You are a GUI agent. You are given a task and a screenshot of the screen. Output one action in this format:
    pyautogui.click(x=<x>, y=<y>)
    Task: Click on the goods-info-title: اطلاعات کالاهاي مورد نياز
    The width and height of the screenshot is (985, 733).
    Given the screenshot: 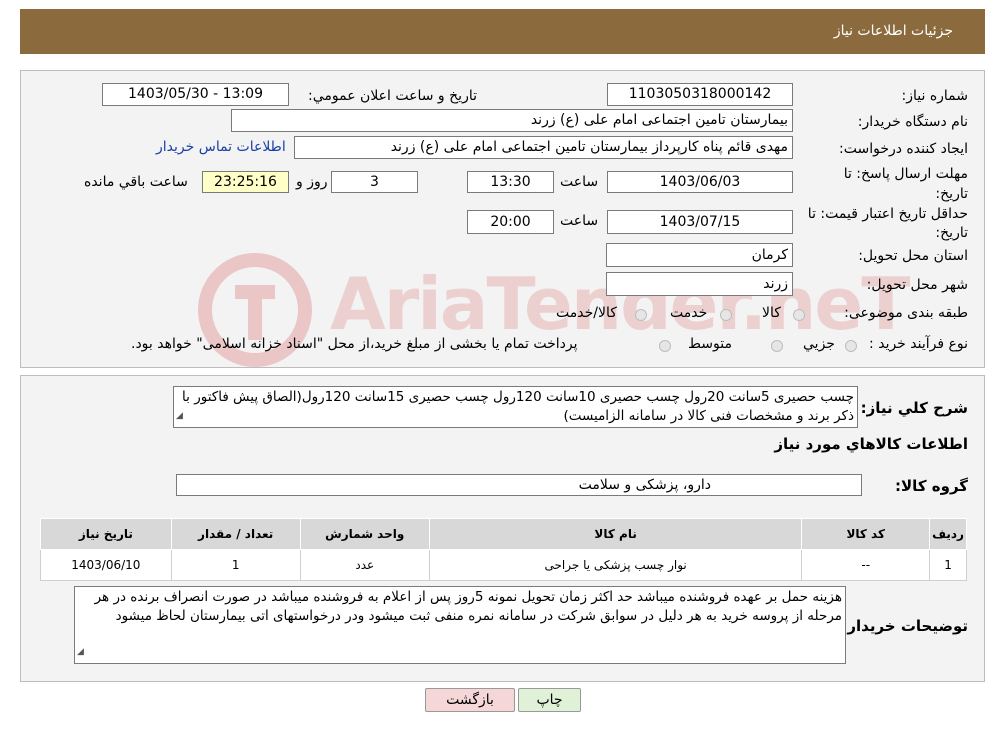 What is the action you would take?
    pyautogui.click(x=871, y=444)
    